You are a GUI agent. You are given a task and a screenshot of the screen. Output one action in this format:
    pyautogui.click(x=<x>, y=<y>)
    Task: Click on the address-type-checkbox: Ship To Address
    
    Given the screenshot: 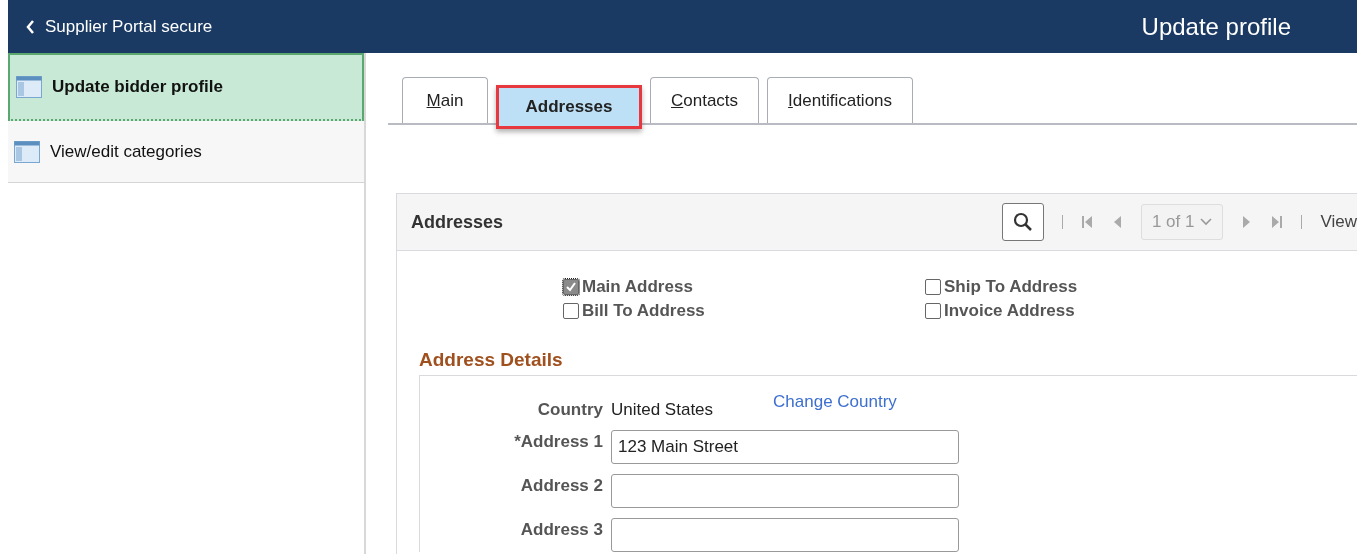 What is the action you would take?
    pyautogui.click(x=1075, y=287)
    